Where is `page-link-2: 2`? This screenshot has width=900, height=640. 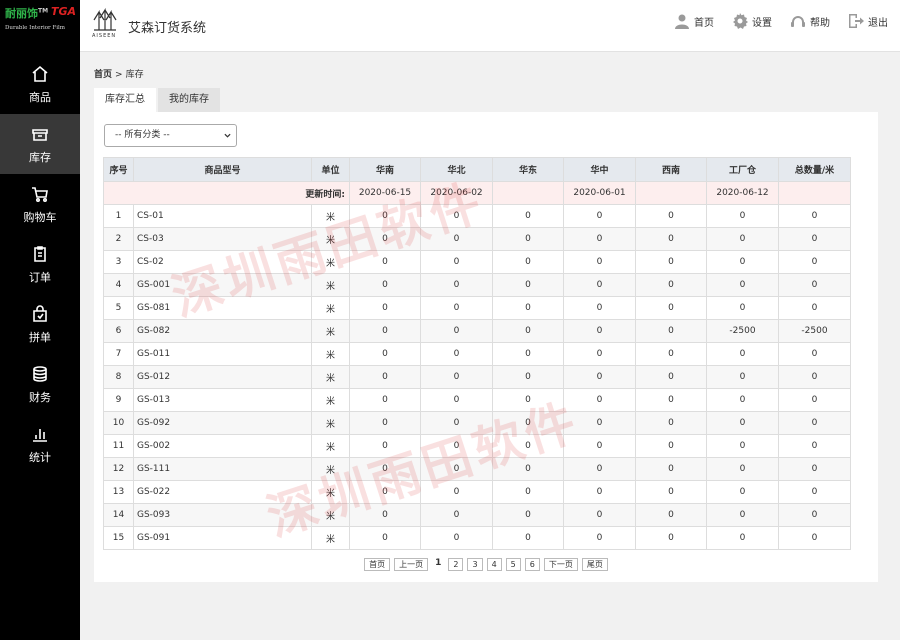
page-link-2: 2 is located at coordinates (456, 564).